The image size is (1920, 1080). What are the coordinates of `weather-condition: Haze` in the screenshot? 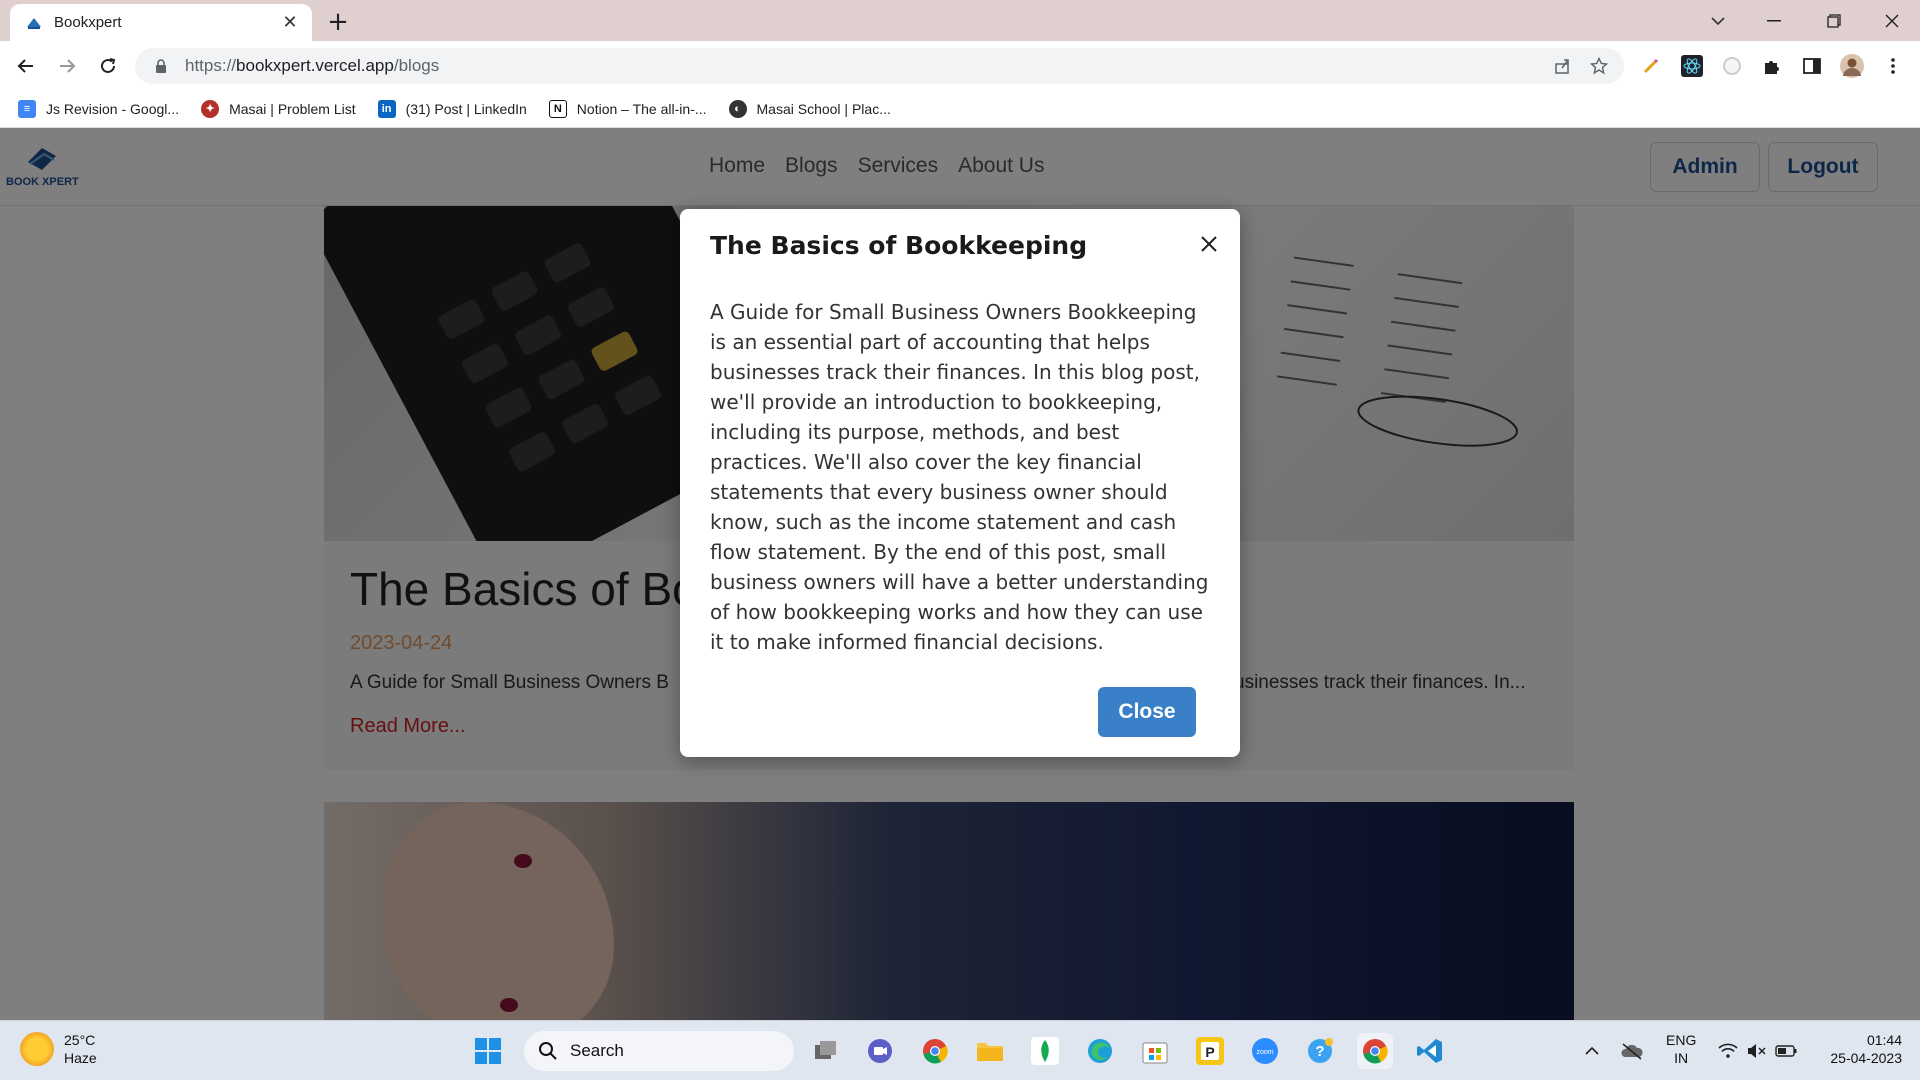 It's located at (80, 1058).